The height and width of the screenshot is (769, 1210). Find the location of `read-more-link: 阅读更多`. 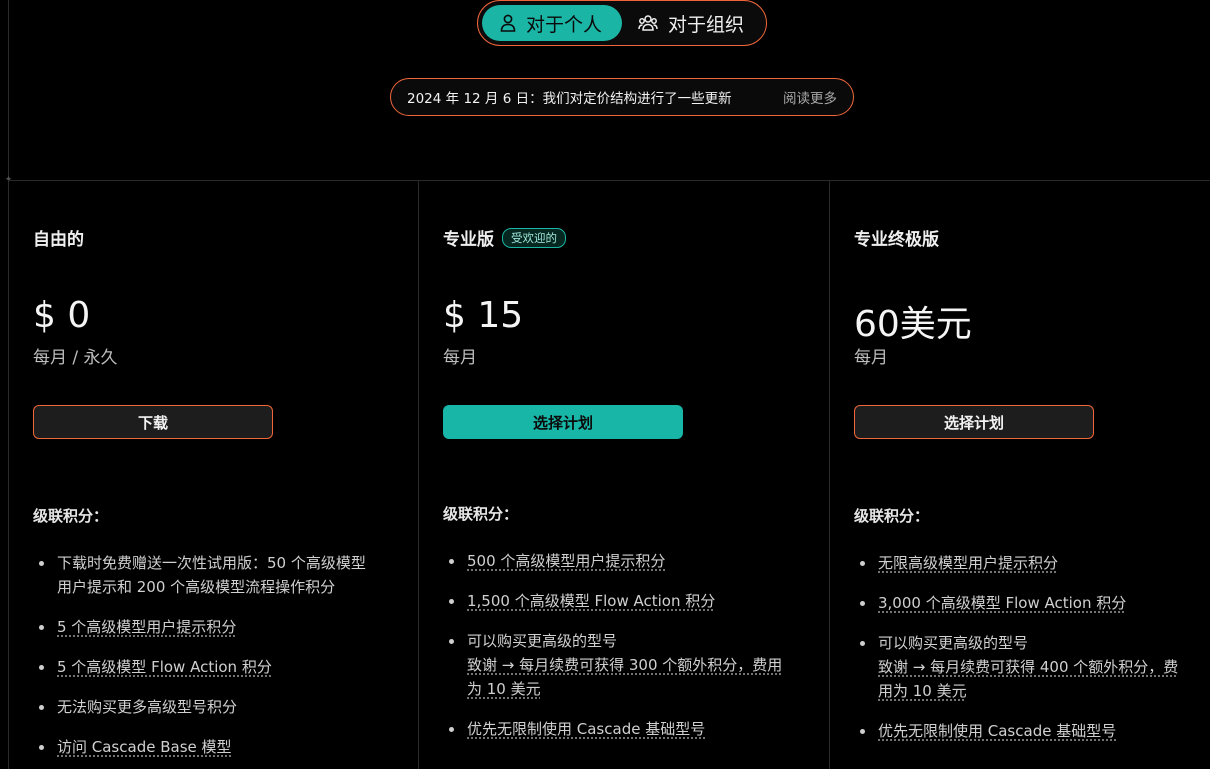

read-more-link: 阅读更多 is located at coordinates (810, 97).